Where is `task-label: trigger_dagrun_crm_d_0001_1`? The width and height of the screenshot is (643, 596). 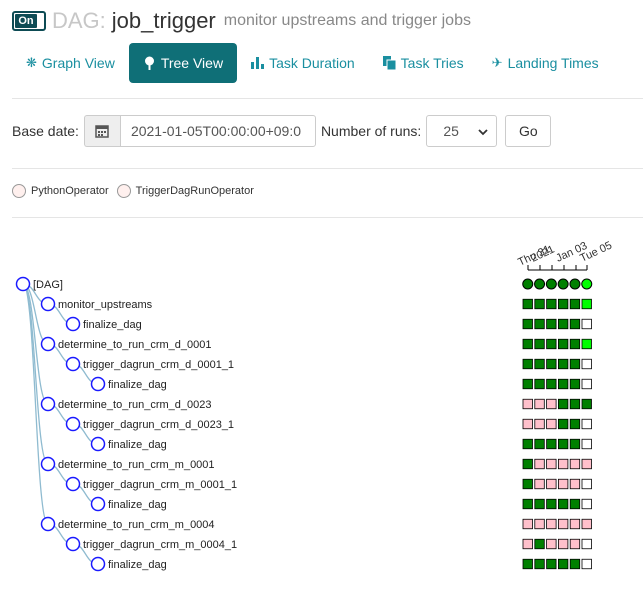
task-label: trigger_dagrun_crm_d_0001_1 is located at coordinates (158, 365).